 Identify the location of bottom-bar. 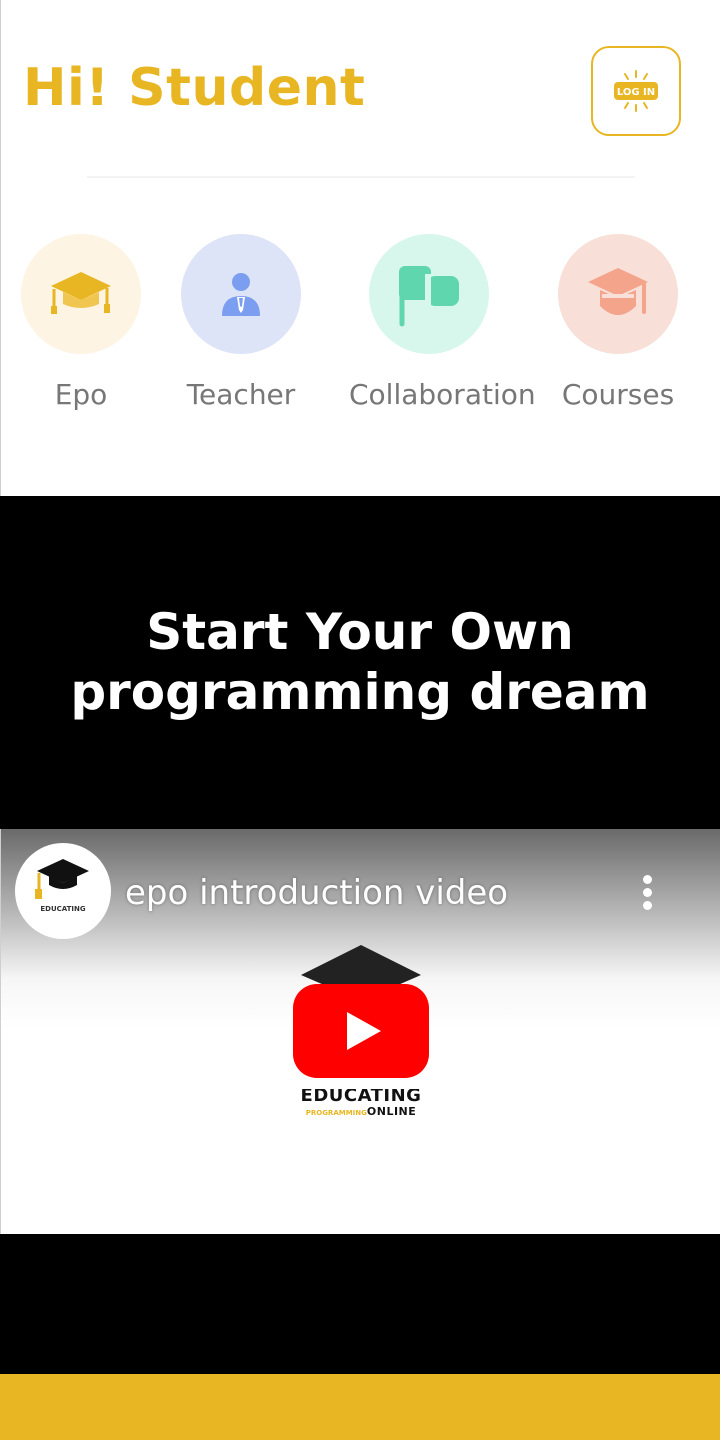
(360, 1407).